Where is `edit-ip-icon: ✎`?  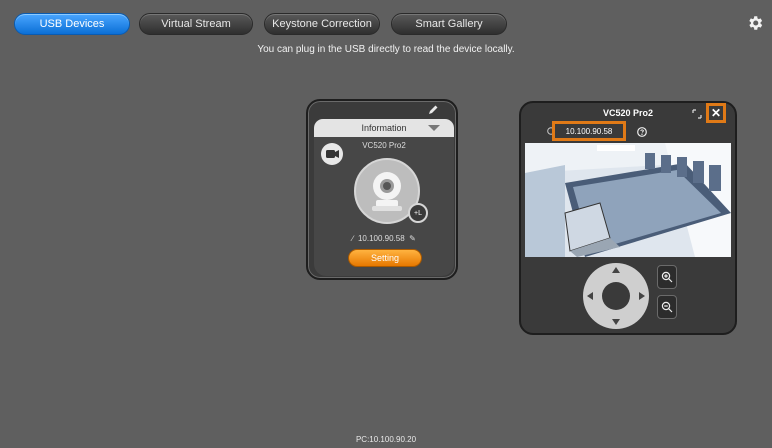 edit-ip-icon: ✎ is located at coordinates (412, 238).